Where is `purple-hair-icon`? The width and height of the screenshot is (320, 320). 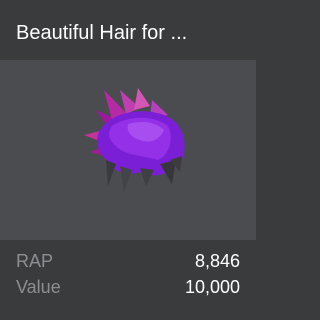
purple-hair-icon is located at coordinates (134, 140).